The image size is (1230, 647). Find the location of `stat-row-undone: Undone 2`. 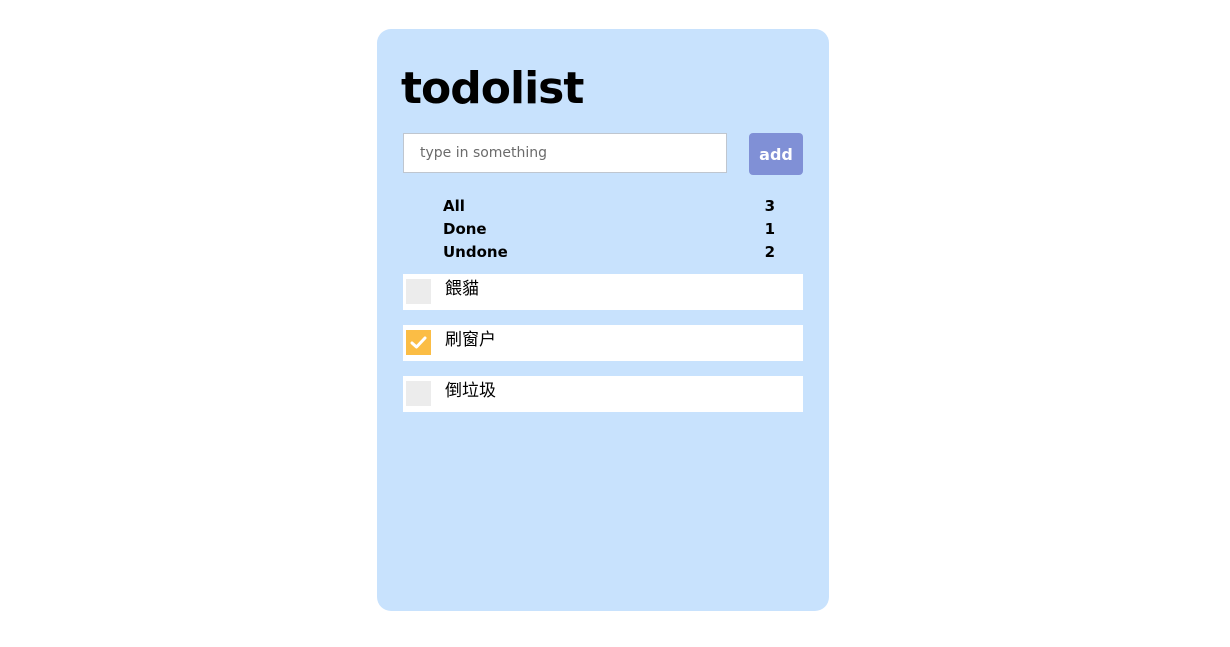

stat-row-undone: Undone 2 is located at coordinates (609, 252).